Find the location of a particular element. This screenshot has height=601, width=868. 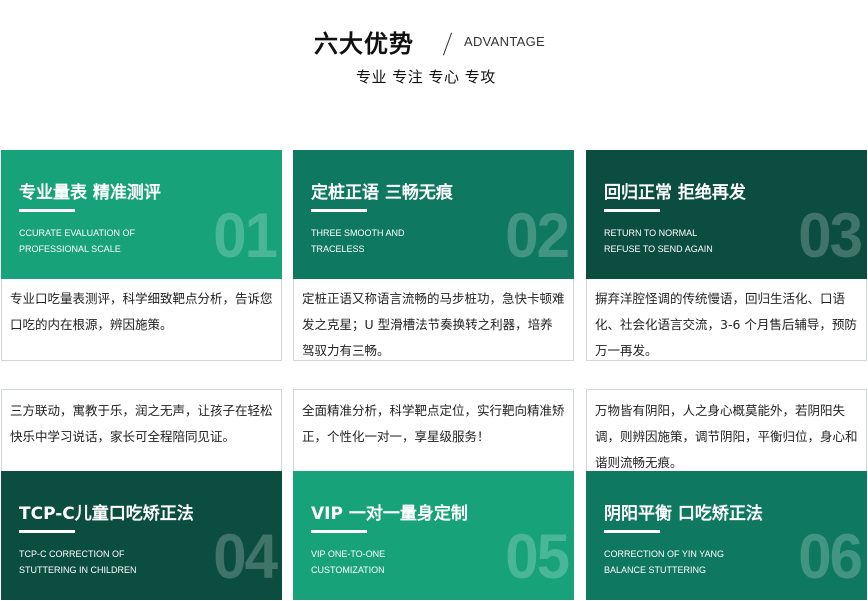

card-subtitle-en-line1: THREE SMOOTH AND is located at coordinates (358, 233).